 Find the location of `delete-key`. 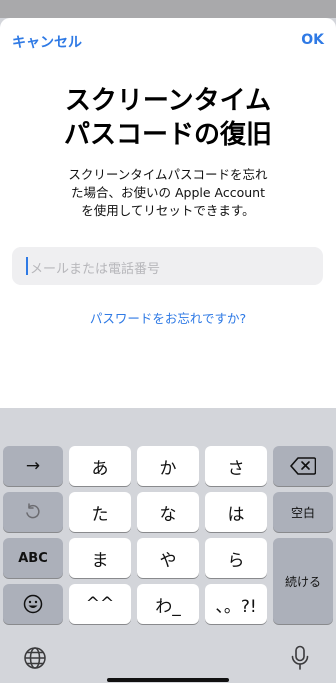

delete-key is located at coordinates (303, 466).